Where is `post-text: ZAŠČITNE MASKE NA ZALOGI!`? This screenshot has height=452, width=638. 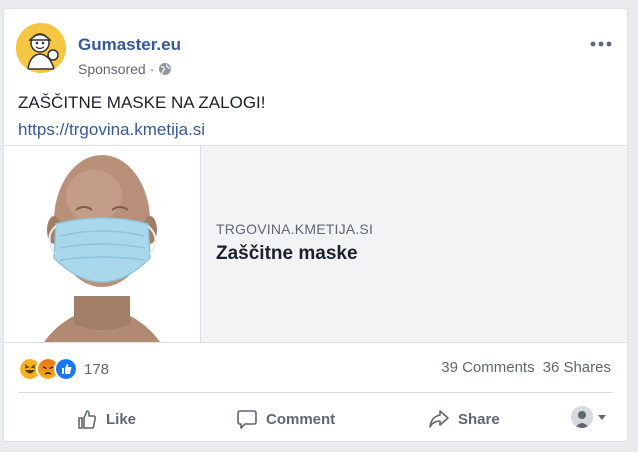 post-text: ZAŠČITNE MASKE NA ZALOGI! is located at coordinates (142, 102).